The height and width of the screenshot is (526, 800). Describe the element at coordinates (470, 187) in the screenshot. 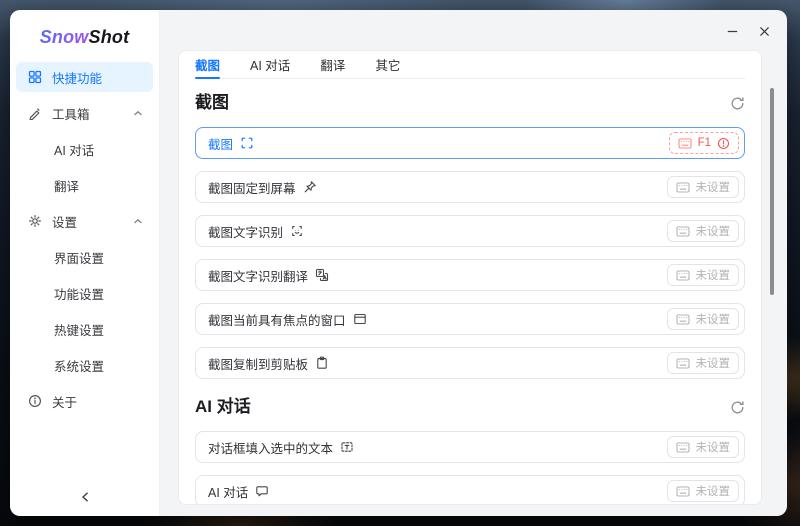

I see `hotkey-row-fixed-to-screen: 截图固定到屏幕 未设置` at that location.